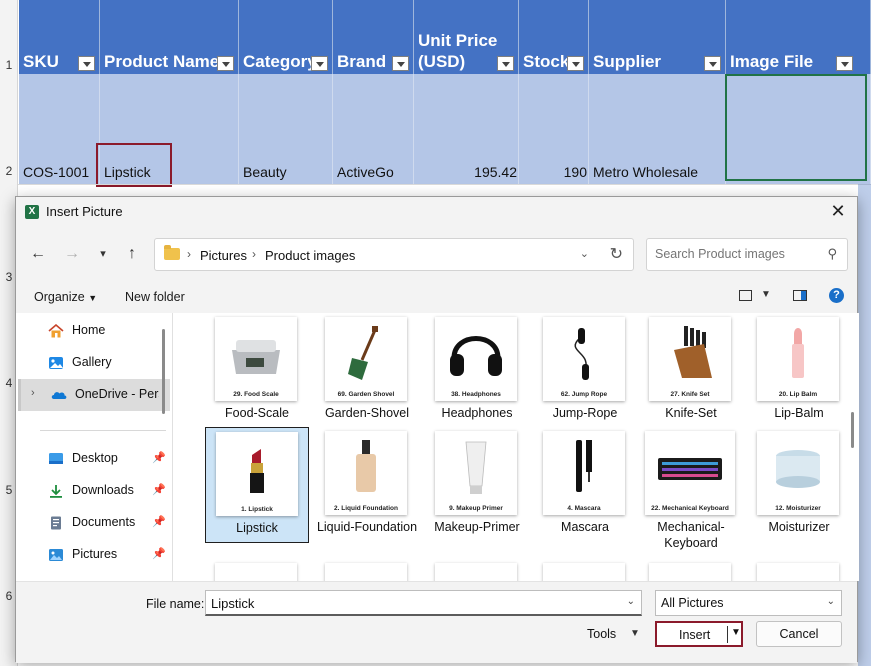 Image resolution: width=871 pixels, height=666 pixels. What do you see at coordinates (84, 211) in the screenshot?
I see `dialog-title: Insert Picture` at bounding box center [84, 211].